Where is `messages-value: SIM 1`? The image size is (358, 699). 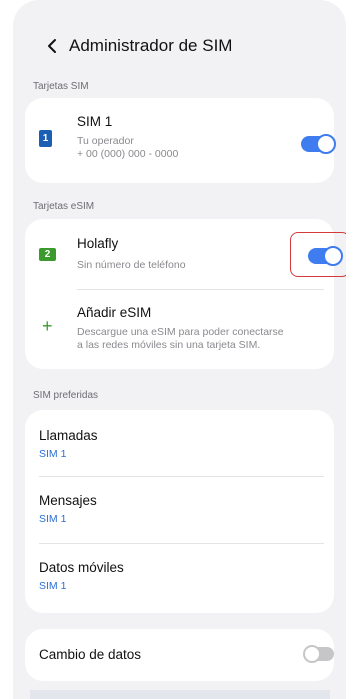 messages-value: SIM 1 is located at coordinates (53, 519).